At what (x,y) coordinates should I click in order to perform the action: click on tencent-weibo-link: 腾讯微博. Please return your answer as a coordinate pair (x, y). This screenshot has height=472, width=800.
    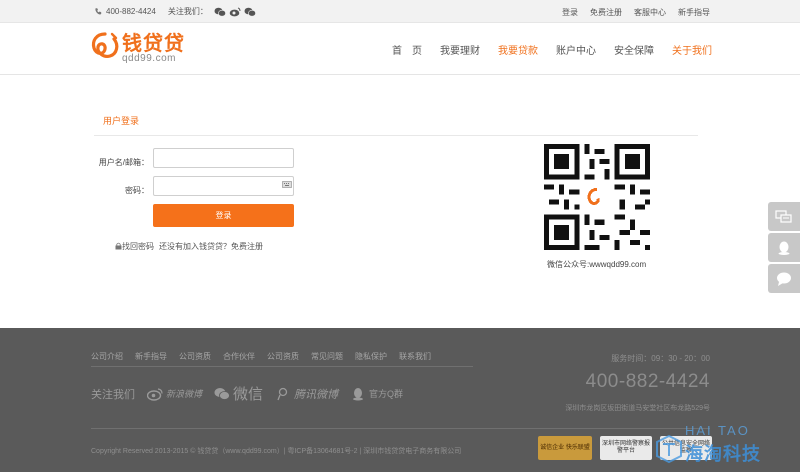
    Looking at the image, I should click on (306, 394).